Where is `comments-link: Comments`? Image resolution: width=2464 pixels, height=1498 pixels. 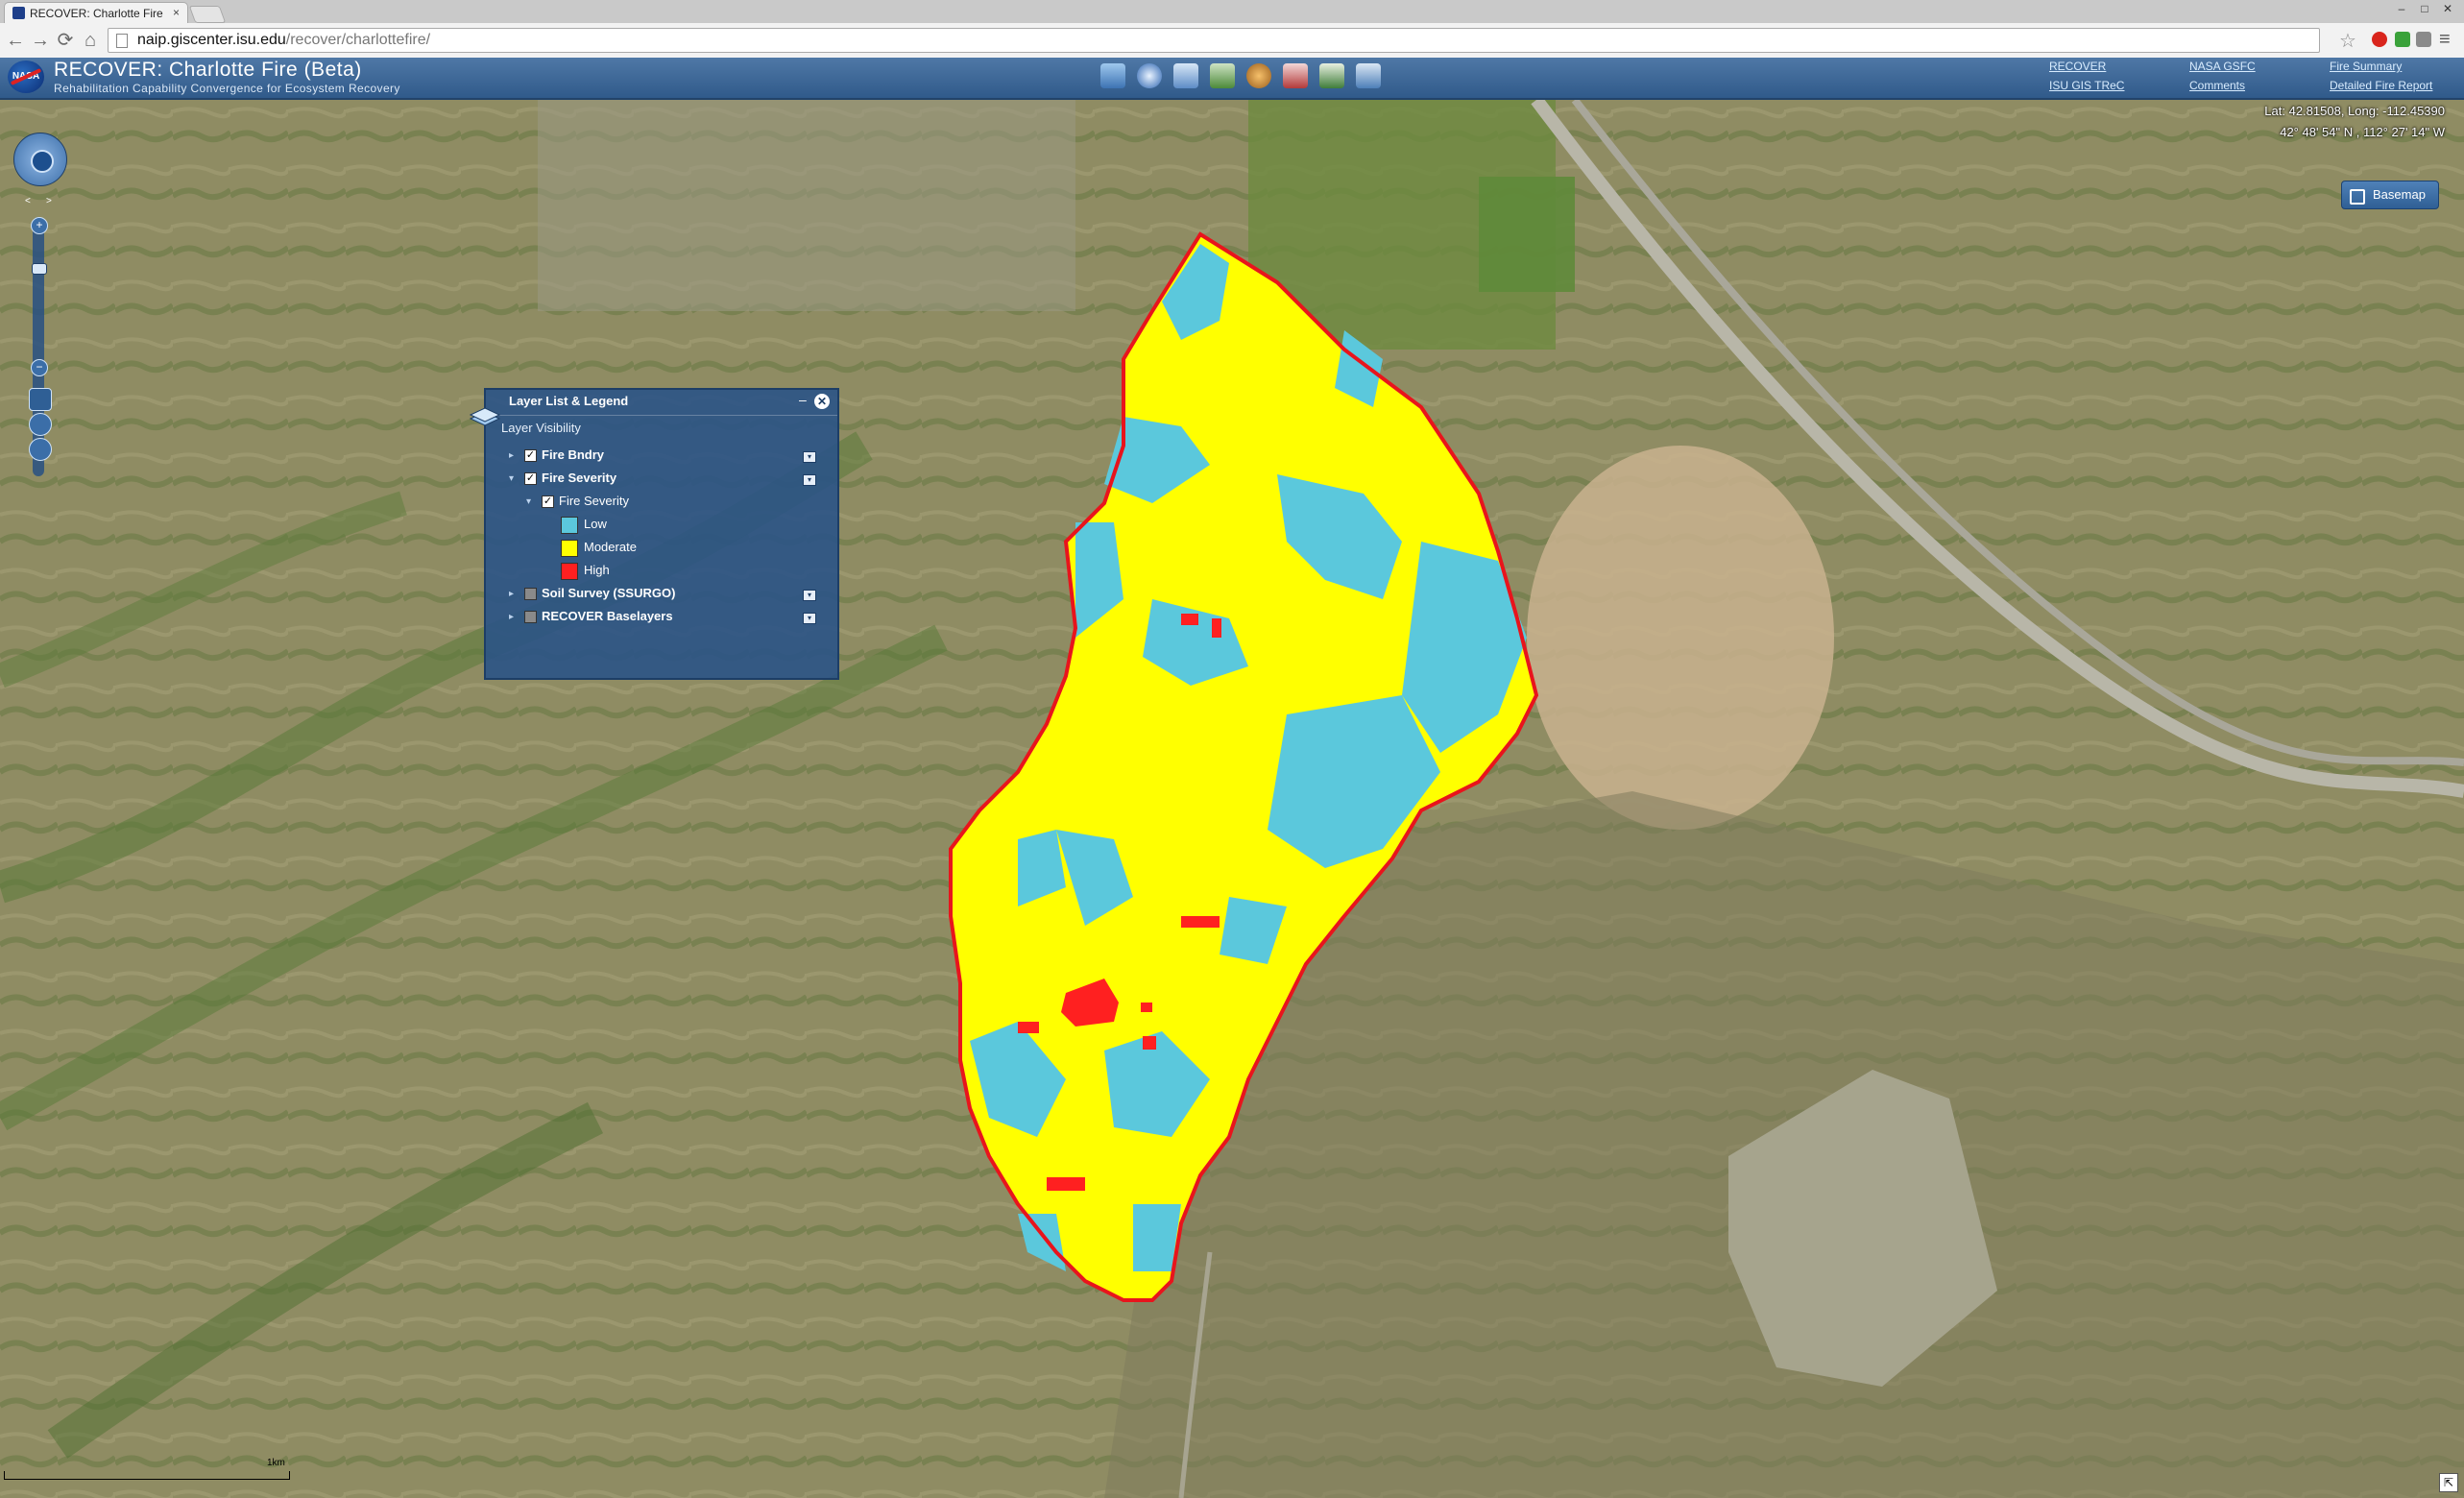 comments-link: Comments is located at coordinates (2217, 86).